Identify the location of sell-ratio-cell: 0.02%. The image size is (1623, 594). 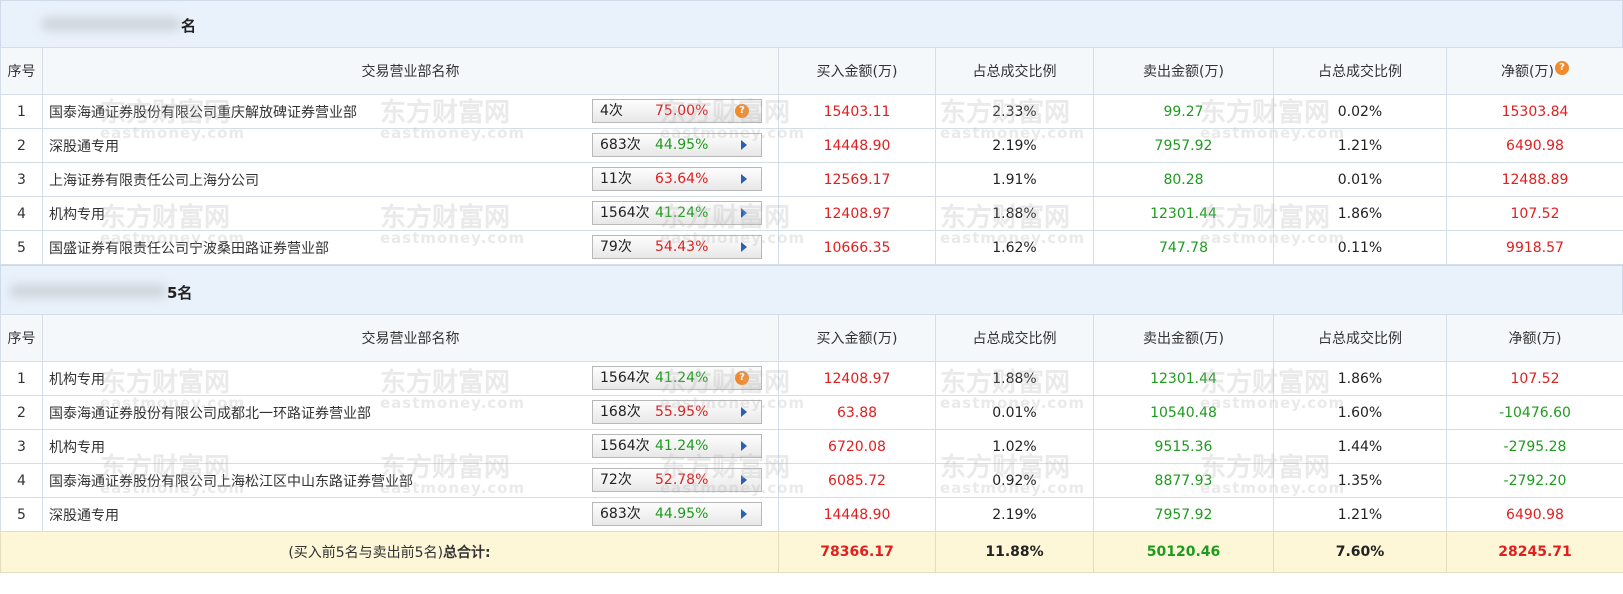
(1360, 111).